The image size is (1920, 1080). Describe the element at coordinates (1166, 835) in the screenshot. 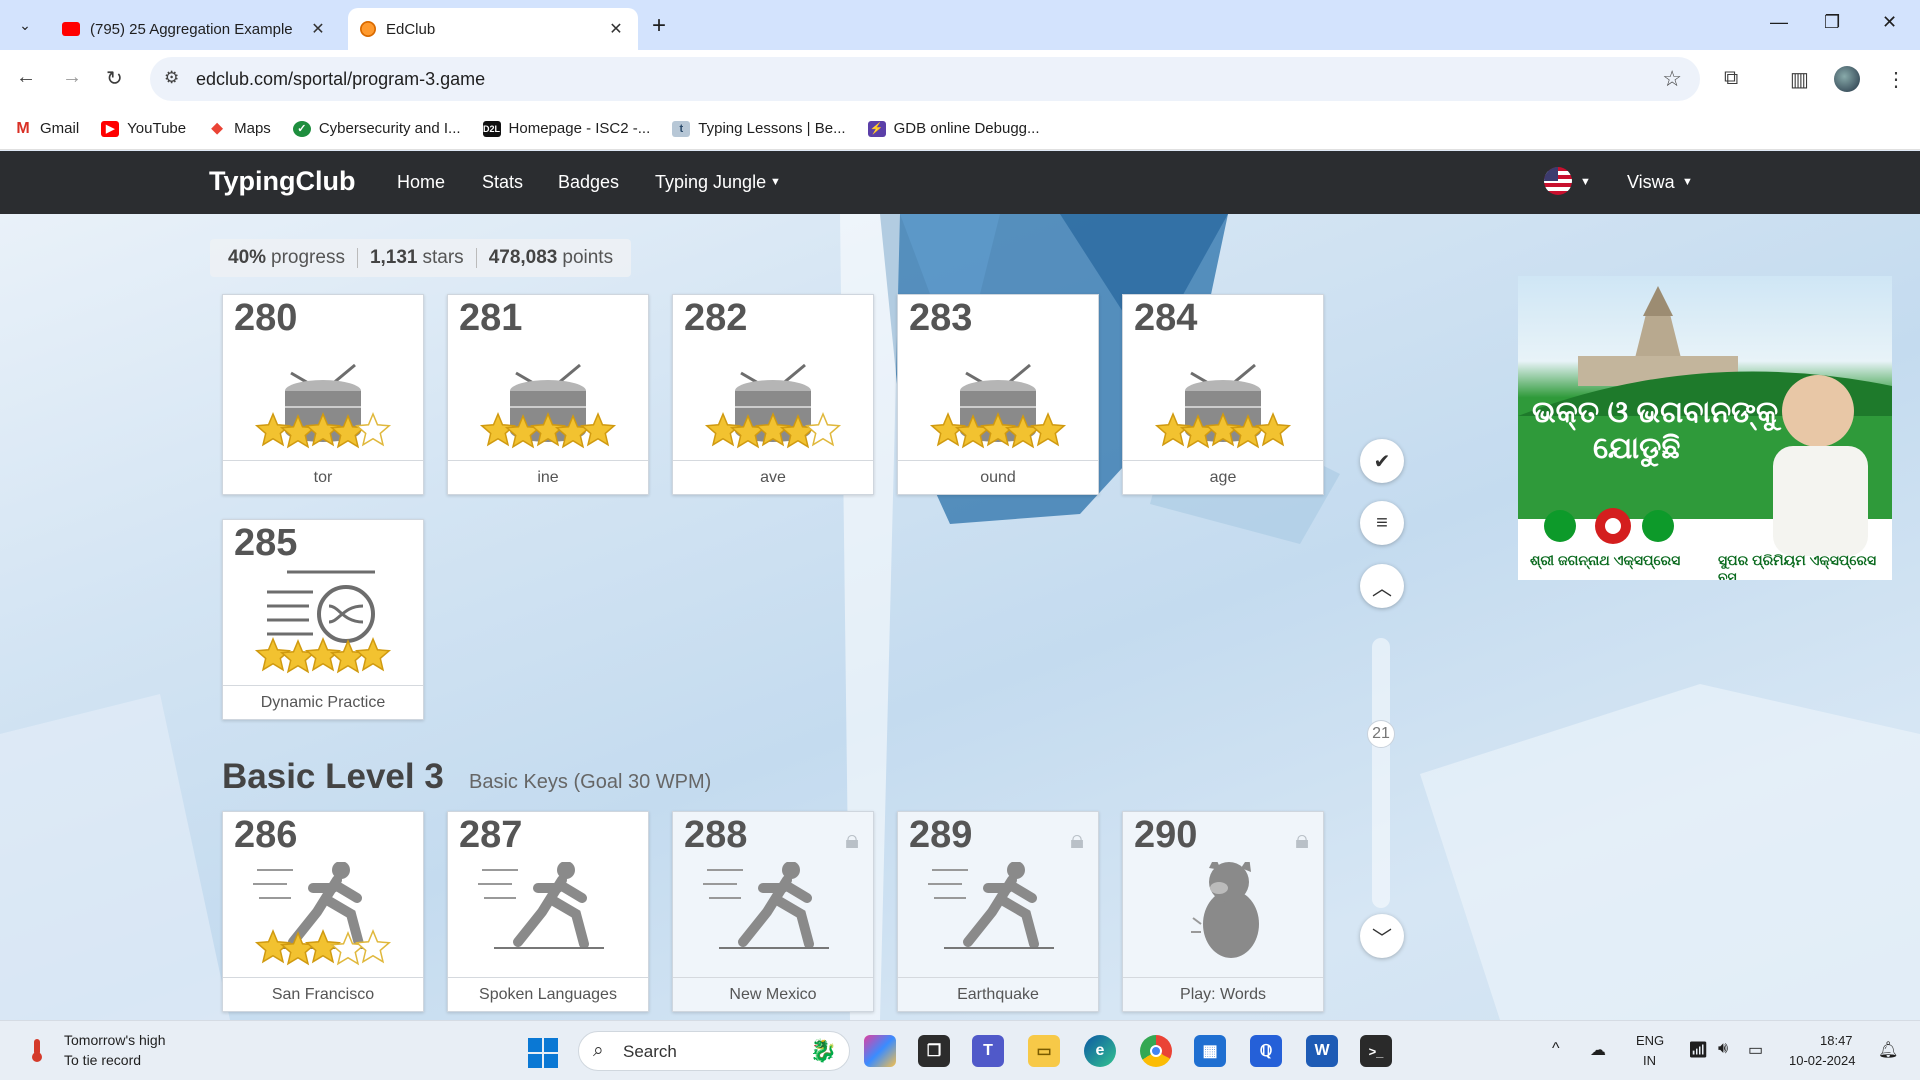

I see `lesson-number: 290` at that location.